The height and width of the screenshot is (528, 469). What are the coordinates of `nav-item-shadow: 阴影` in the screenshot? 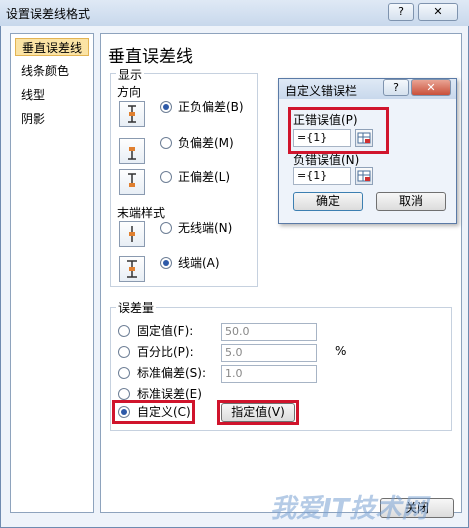 It's located at (52, 119).